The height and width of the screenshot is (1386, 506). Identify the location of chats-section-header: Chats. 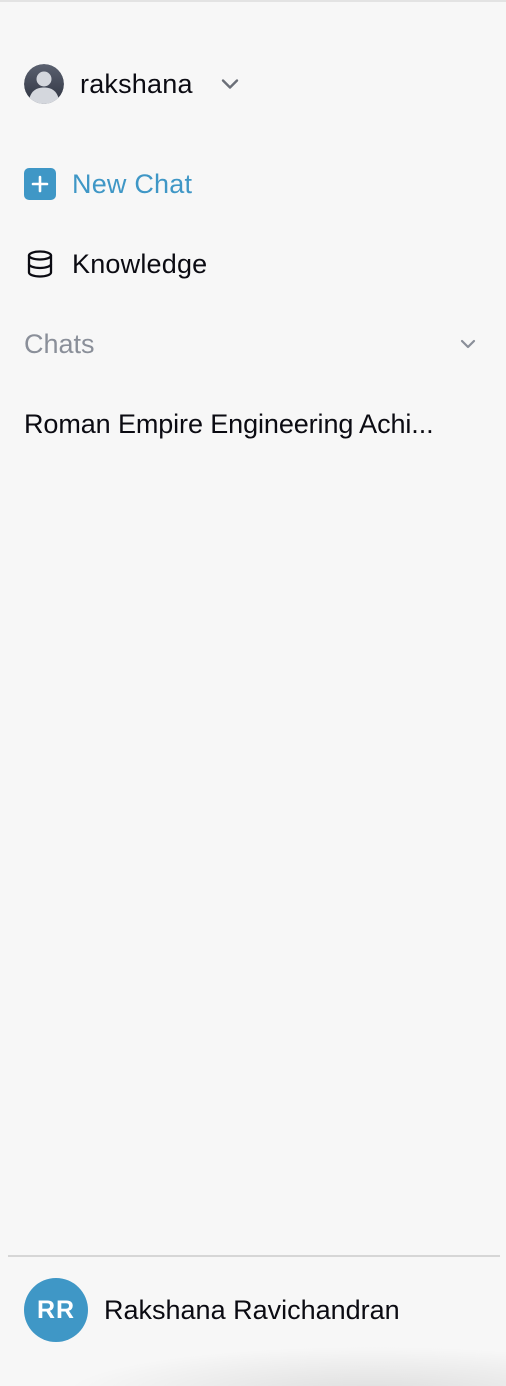
(251, 344).